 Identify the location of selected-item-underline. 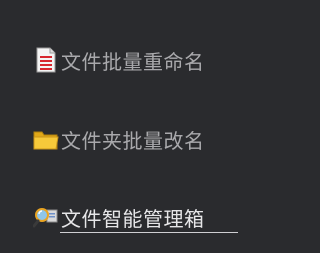
(149, 232).